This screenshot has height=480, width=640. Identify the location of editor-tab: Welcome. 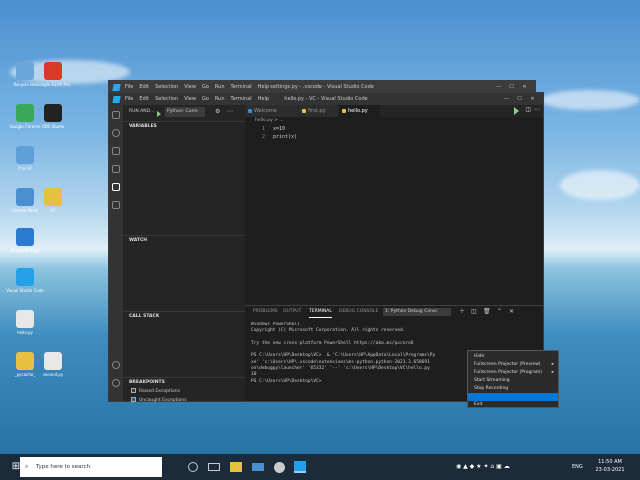
(272, 111).